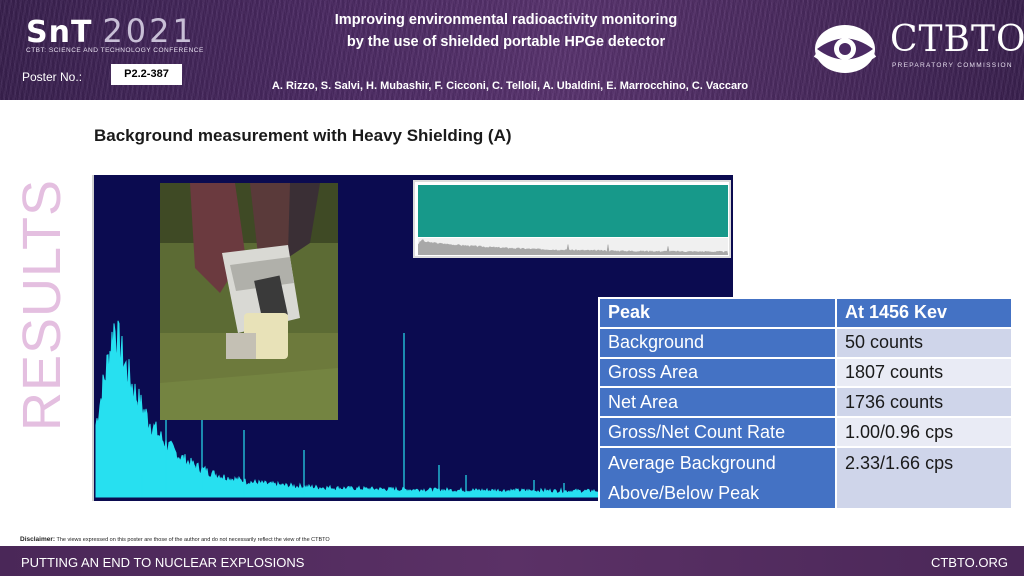  Describe the element at coordinates (146, 74) in the screenshot. I see `poster-number: P2.2-387` at that location.